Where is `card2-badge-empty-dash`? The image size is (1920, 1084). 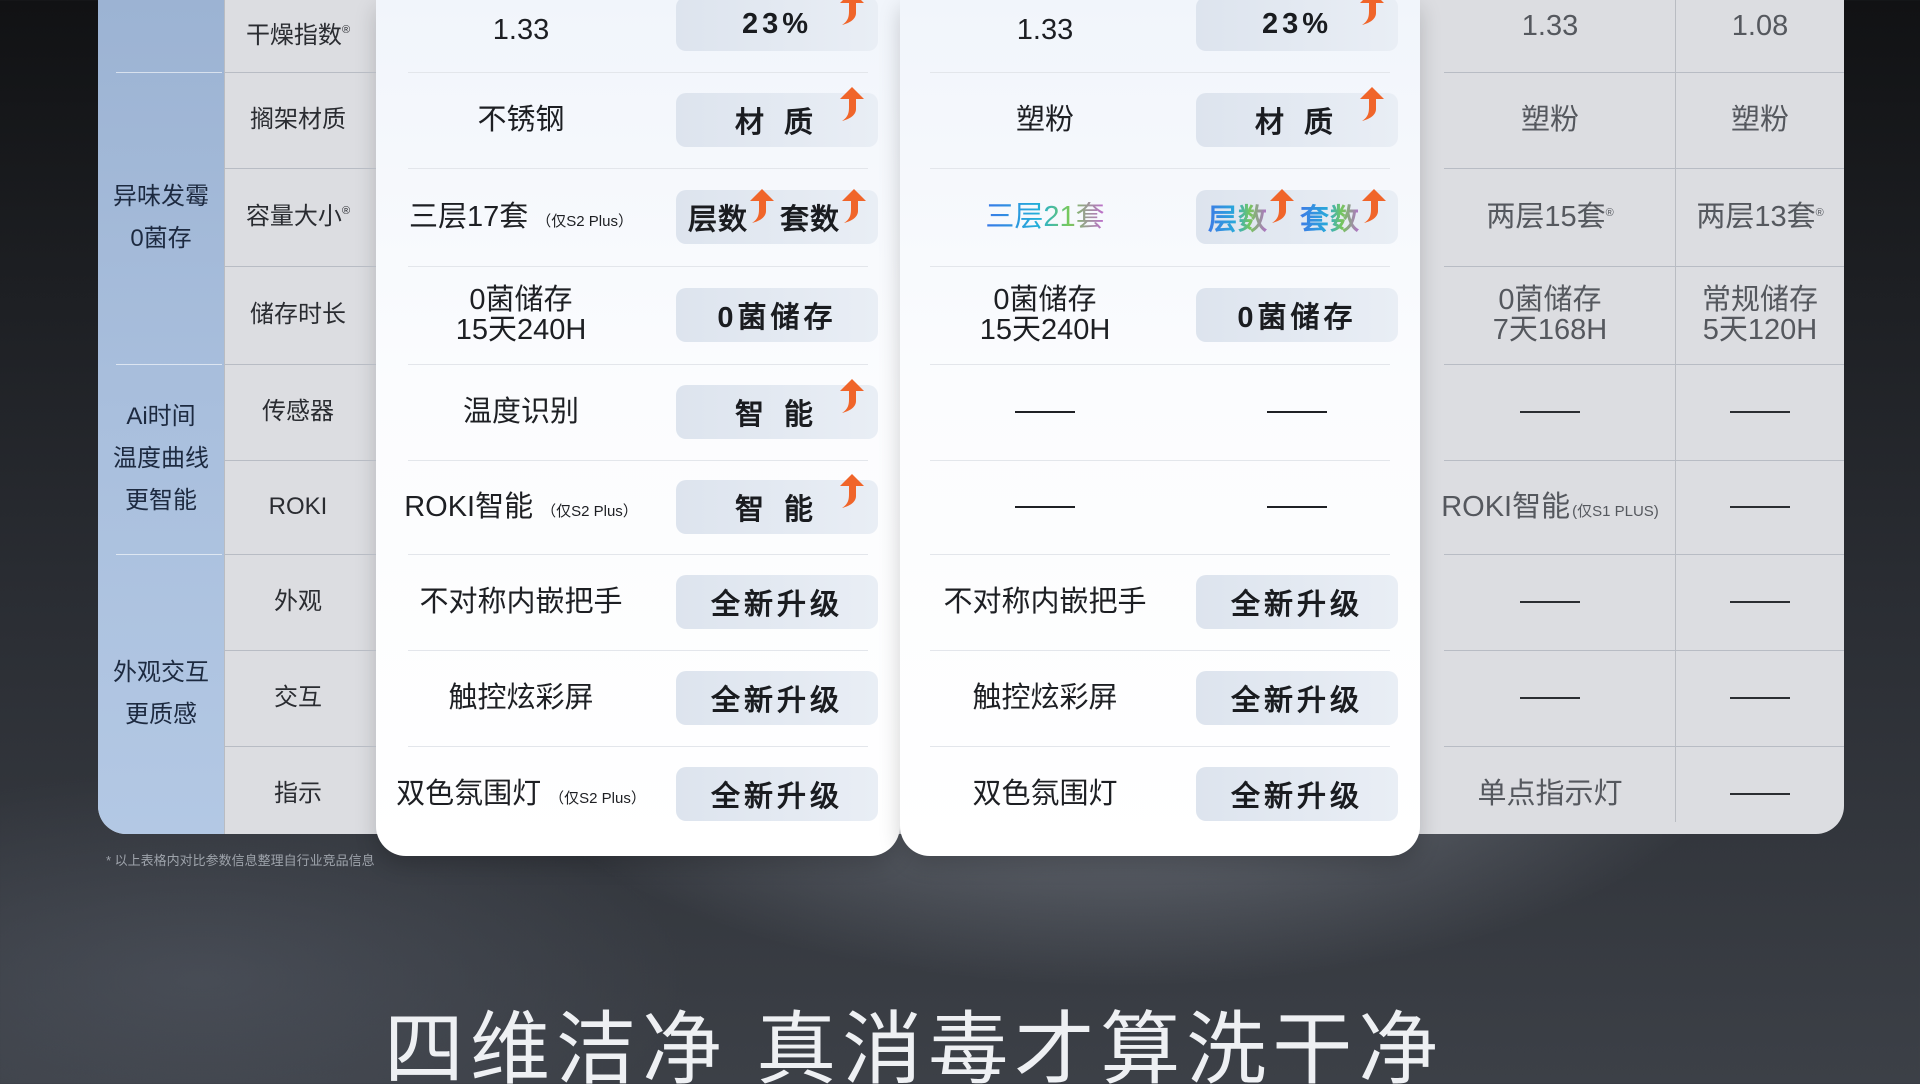
card2-badge-empty-dash is located at coordinates (1297, 412).